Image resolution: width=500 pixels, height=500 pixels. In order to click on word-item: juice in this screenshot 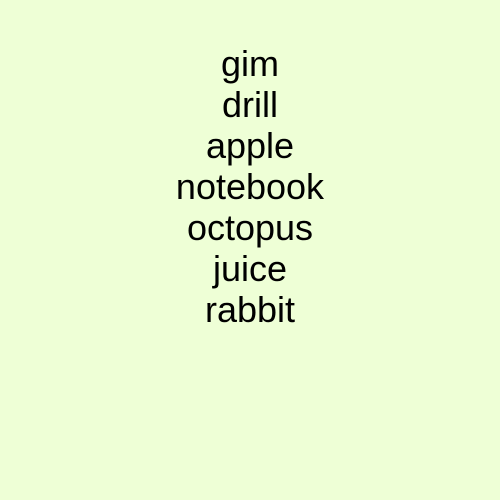, I will do `click(250, 268)`.